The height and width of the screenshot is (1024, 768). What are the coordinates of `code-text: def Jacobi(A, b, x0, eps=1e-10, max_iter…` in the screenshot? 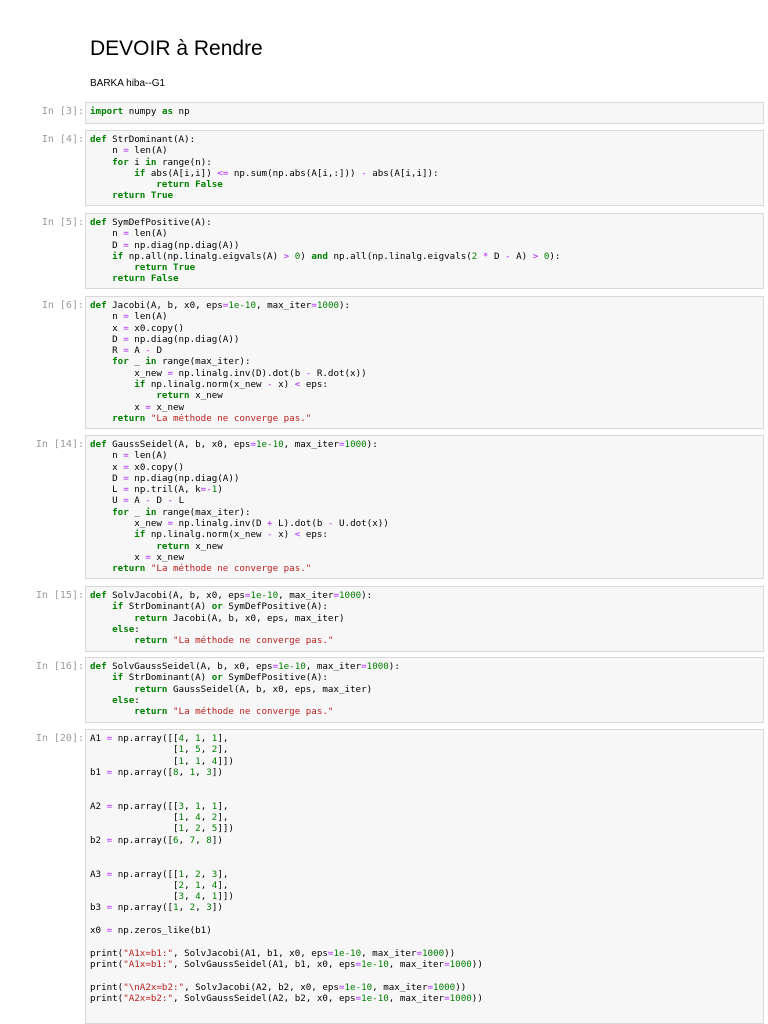 It's located at (228, 362).